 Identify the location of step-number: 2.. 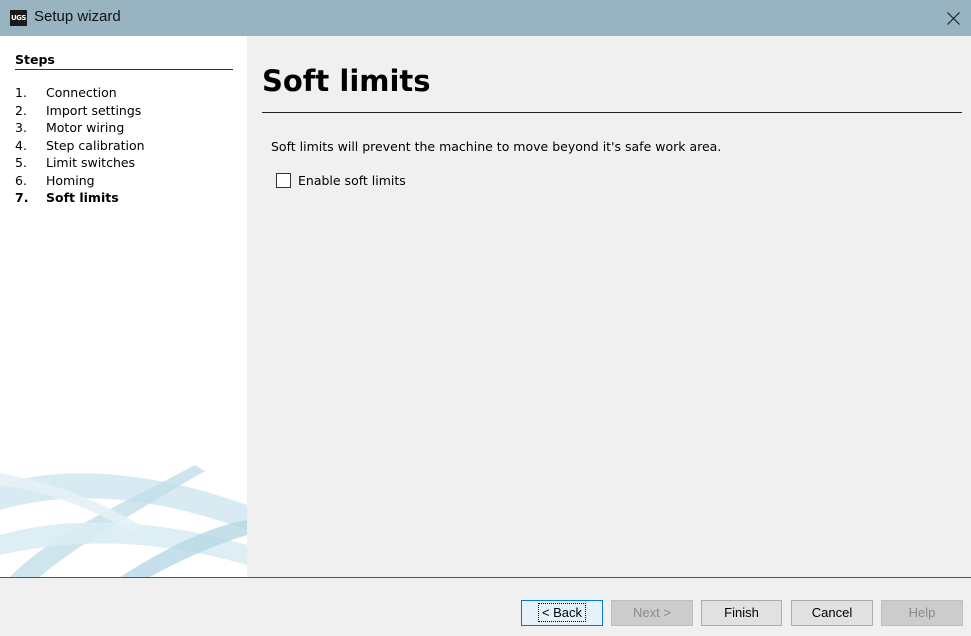
(21, 110).